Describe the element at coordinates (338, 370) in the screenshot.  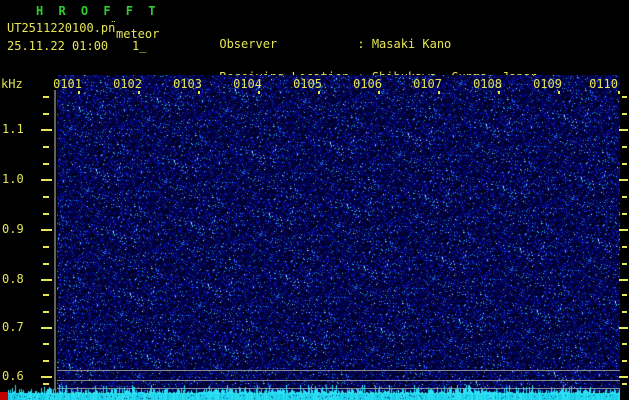
I see `reference-line-upper` at that location.